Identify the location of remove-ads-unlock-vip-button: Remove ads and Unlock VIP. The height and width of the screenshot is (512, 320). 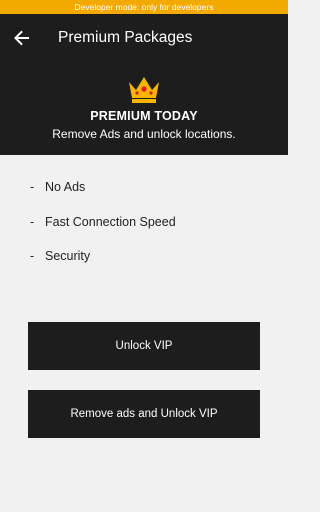
(144, 414).